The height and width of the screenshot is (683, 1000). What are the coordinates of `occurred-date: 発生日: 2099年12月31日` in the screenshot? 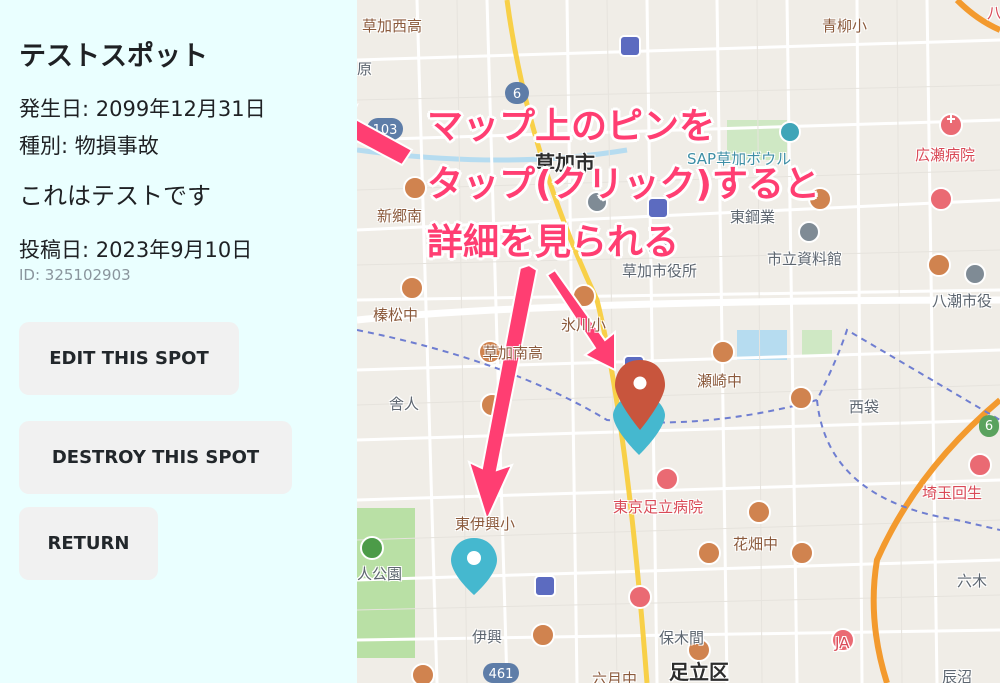 It's located at (142, 109).